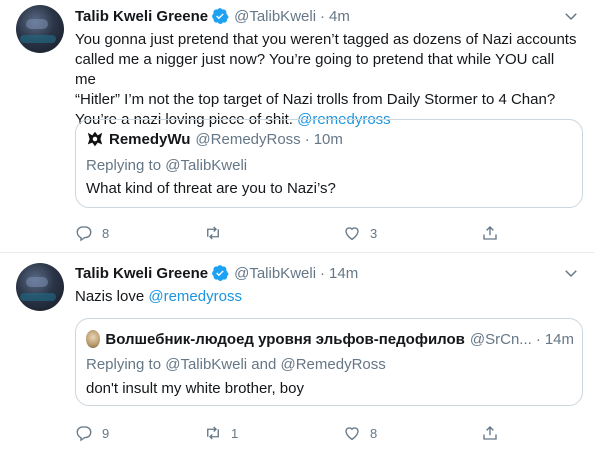  Describe the element at coordinates (195, 388) in the screenshot. I see `quoted-tweet-text: don't insult my white brother, boy` at that location.